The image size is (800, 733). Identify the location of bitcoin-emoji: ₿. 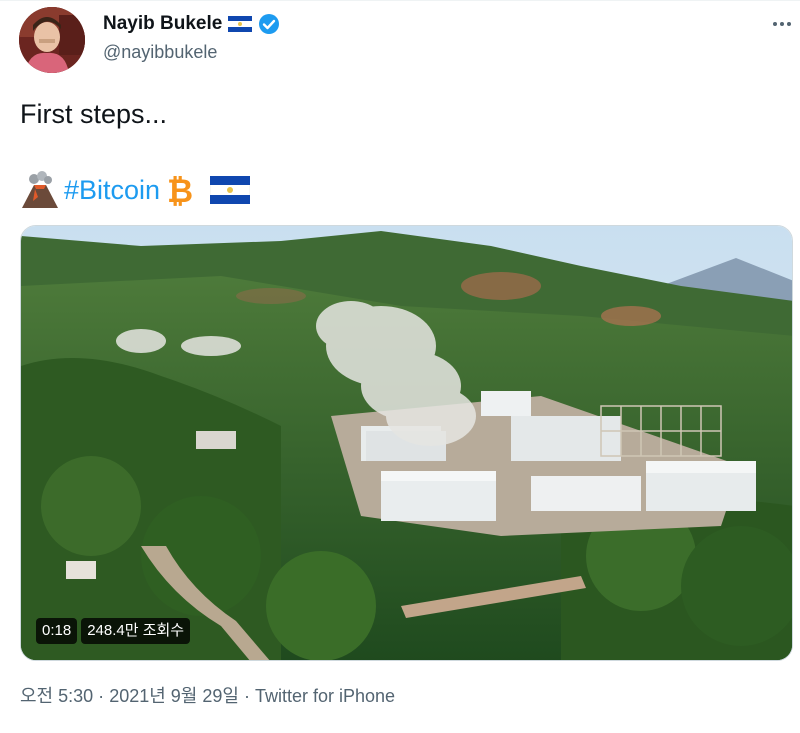
(180, 190).